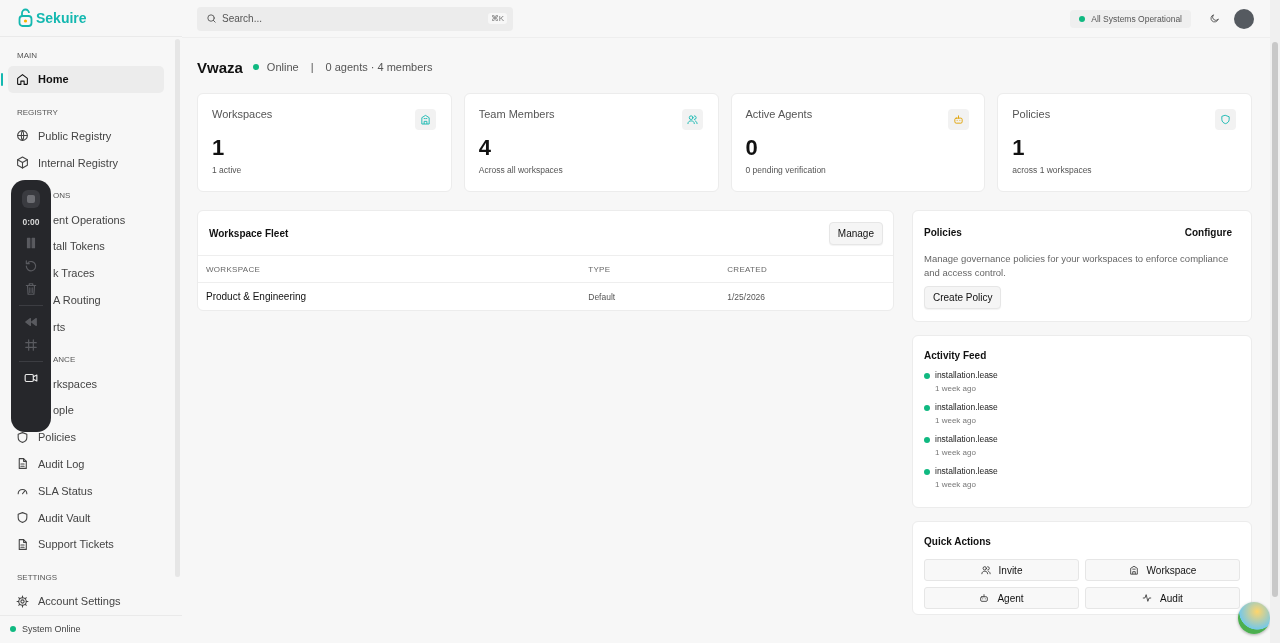  Describe the element at coordinates (1214, 18) in the screenshot. I see `moon-icon` at that location.